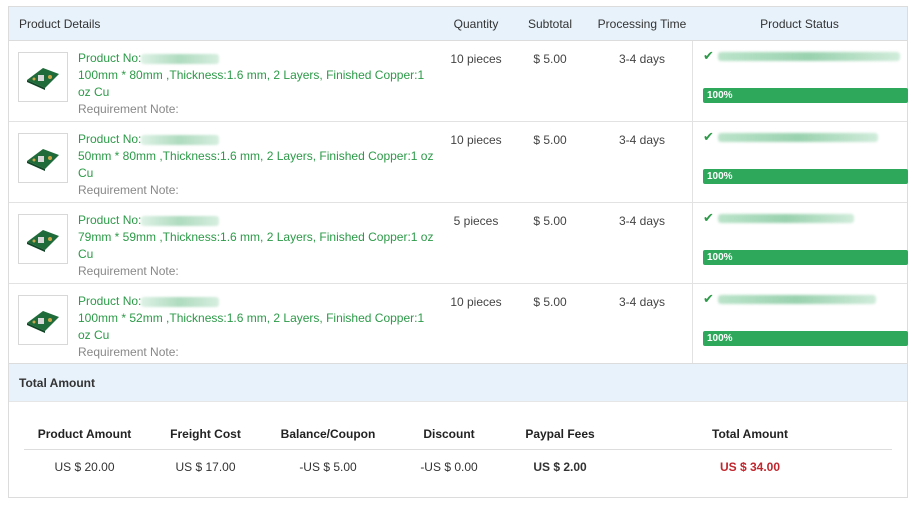  What do you see at coordinates (328, 467) in the screenshot?
I see `balance-coupon-value: -US $ 5.00` at bounding box center [328, 467].